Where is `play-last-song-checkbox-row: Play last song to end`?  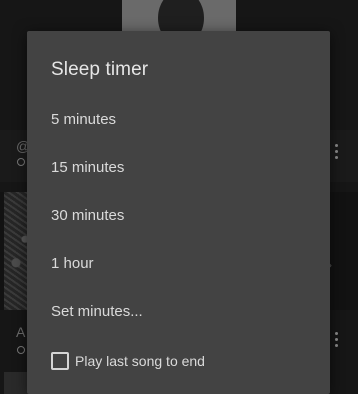 play-last-song-checkbox-row: Play last song to end is located at coordinates (178, 360).